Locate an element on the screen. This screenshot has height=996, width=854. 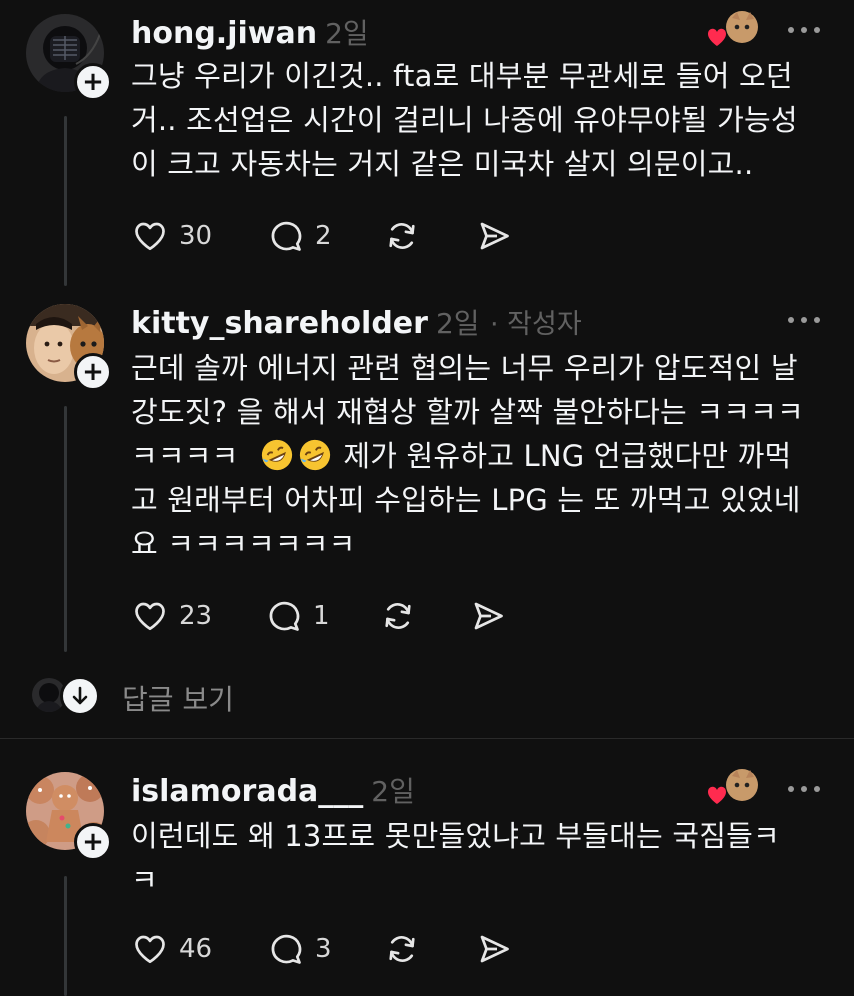
post-text-line: 거.. 조선업은 시간이 걸리니 나중에 유야무야될 가능성 is located at coordinates (464, 120).